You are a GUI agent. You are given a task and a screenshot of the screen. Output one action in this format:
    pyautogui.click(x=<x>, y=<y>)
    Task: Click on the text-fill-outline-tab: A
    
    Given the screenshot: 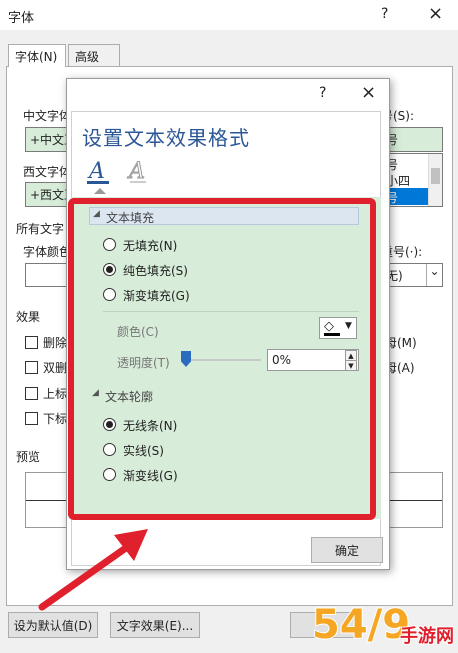 What is the action you would take?
    pyautogui.click(x=98, y=172)
    